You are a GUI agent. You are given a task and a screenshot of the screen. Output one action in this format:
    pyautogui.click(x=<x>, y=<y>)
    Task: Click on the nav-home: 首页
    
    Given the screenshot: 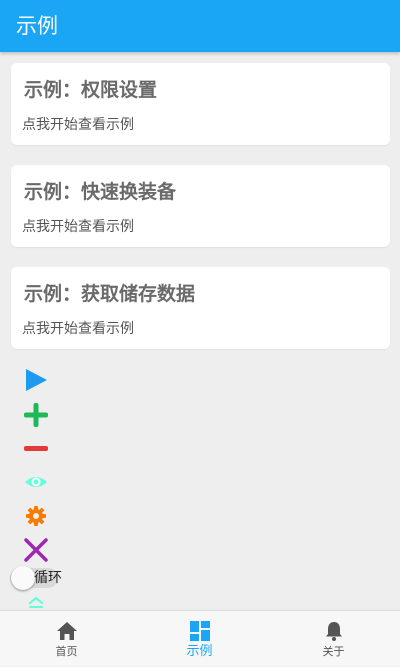 What is the action you would take?
    pyautogui.click(x=66, y=639)
    